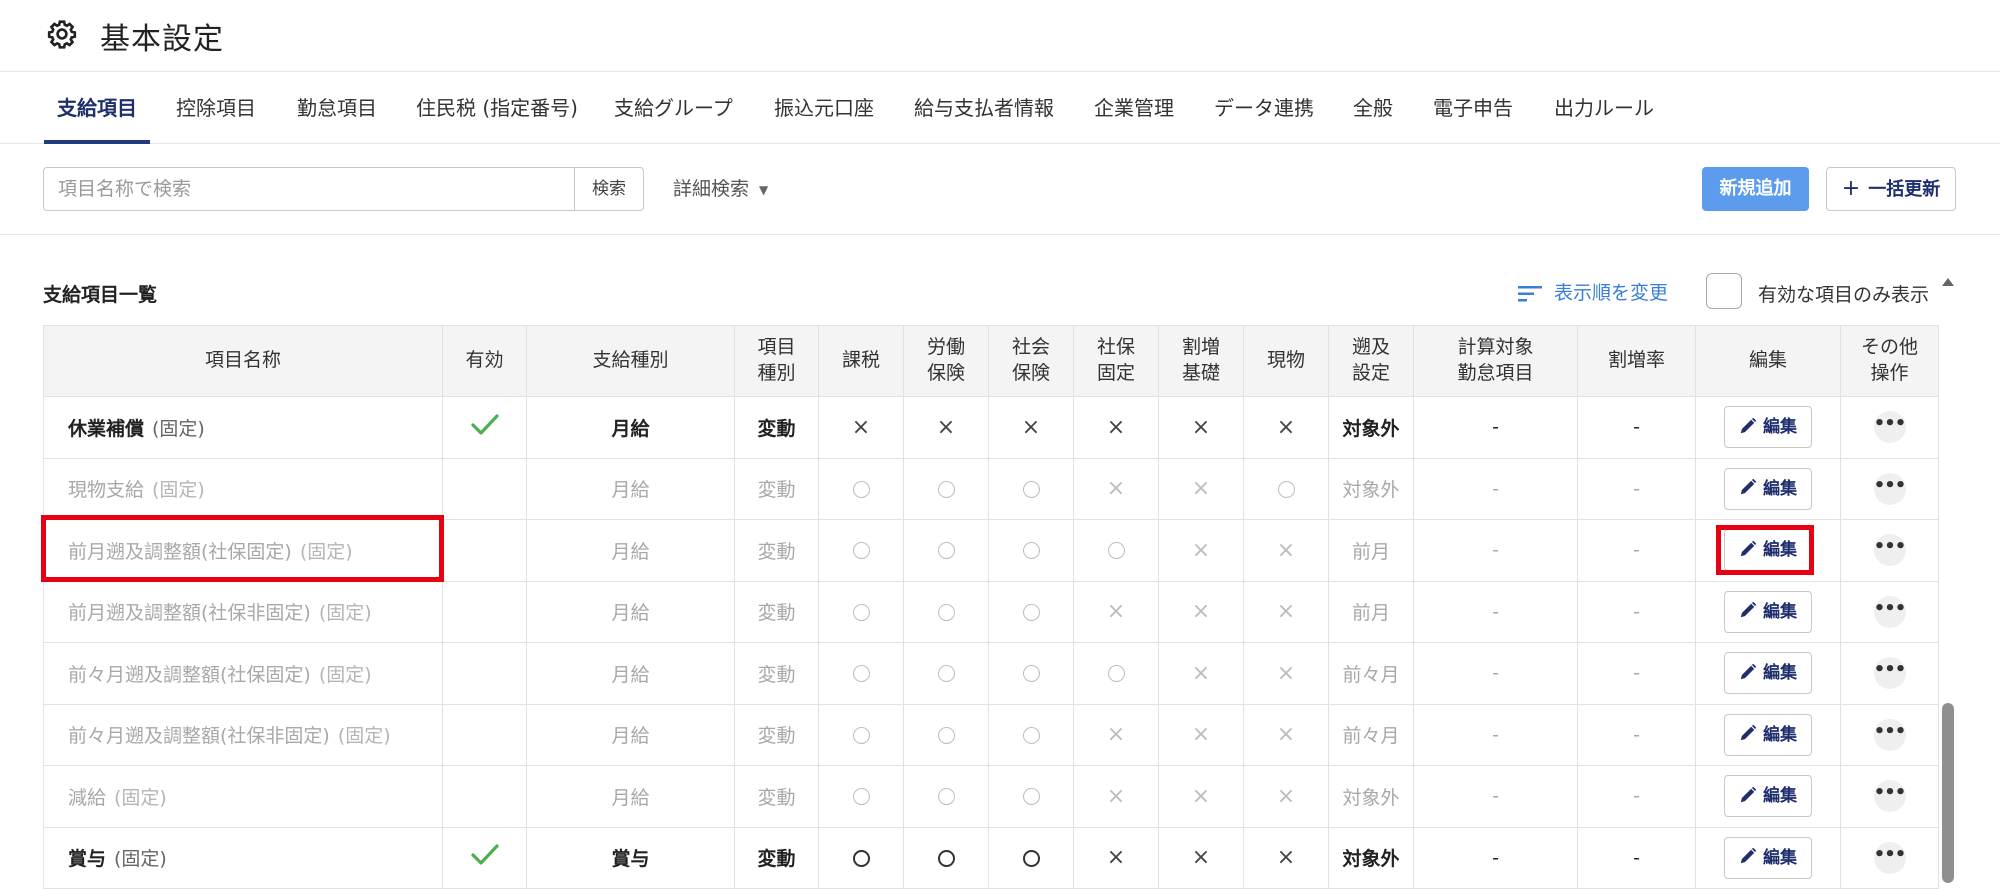  Describe the element at coordinates (1891, 189) in the screenshot. I see `bulk-update-button: + 一括更新` at that location.